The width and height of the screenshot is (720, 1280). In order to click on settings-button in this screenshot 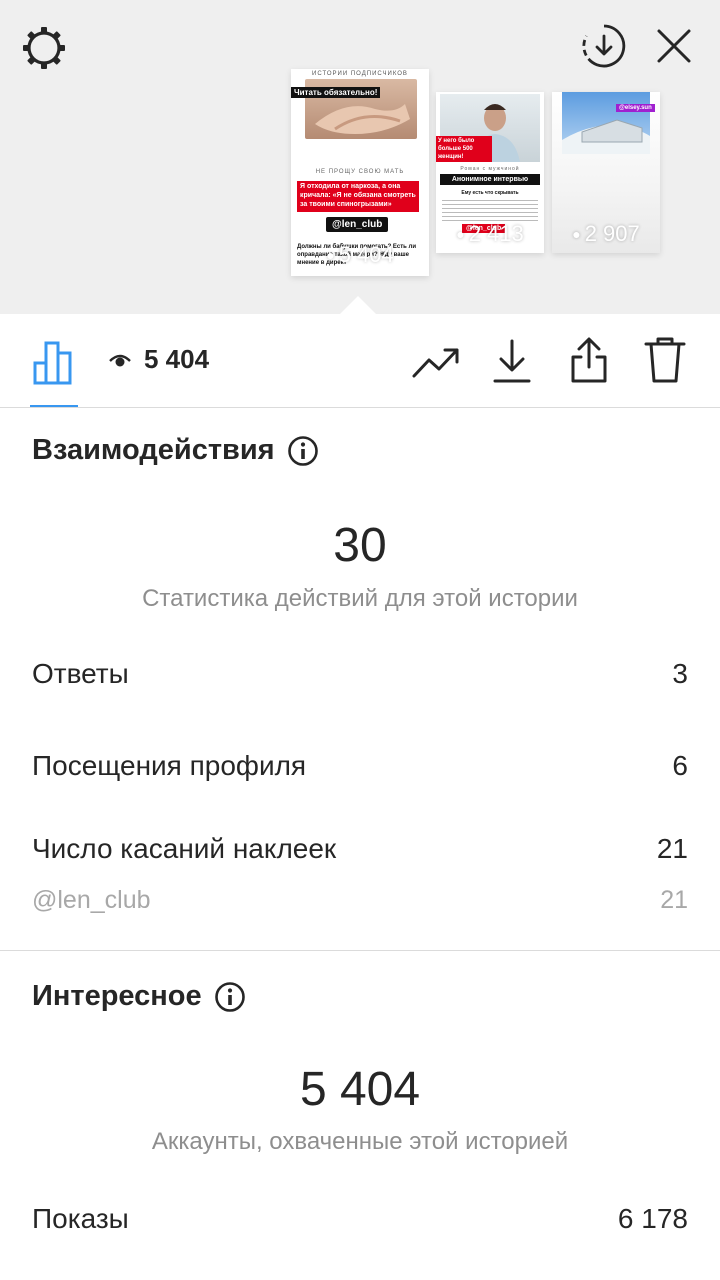, I will do `click(44, 48)`.